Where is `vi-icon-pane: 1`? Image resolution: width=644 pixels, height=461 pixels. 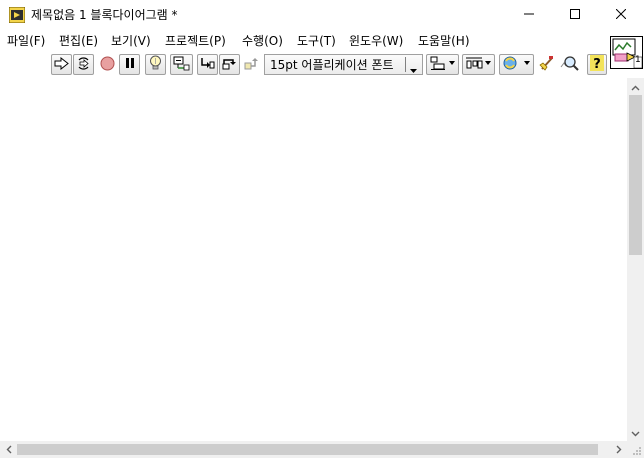 vi-icon-pane: 1 is located at coordinates (626, 52).